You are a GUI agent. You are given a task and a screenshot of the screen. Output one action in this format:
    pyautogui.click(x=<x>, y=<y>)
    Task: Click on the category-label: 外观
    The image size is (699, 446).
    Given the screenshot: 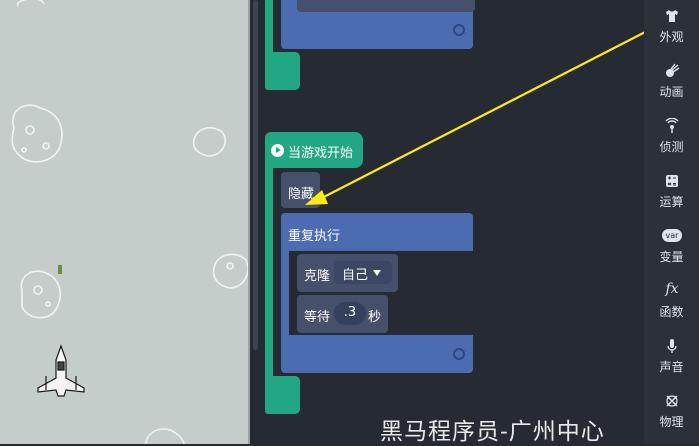 What is the action you would take?
    pyautogui.click(x=671, y=37)
    